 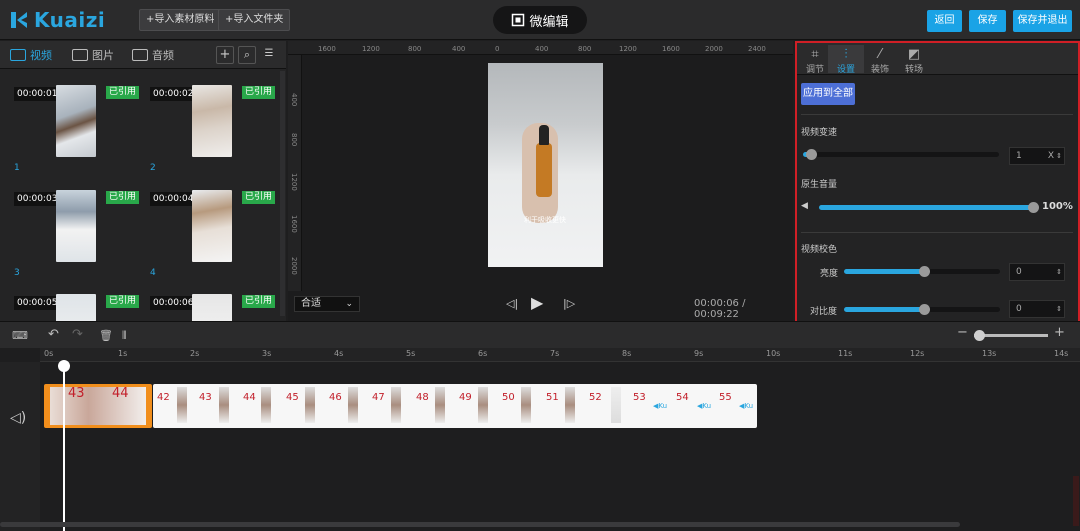 I want to click on speed-label: 视频变速, so click(x=819, y=133).